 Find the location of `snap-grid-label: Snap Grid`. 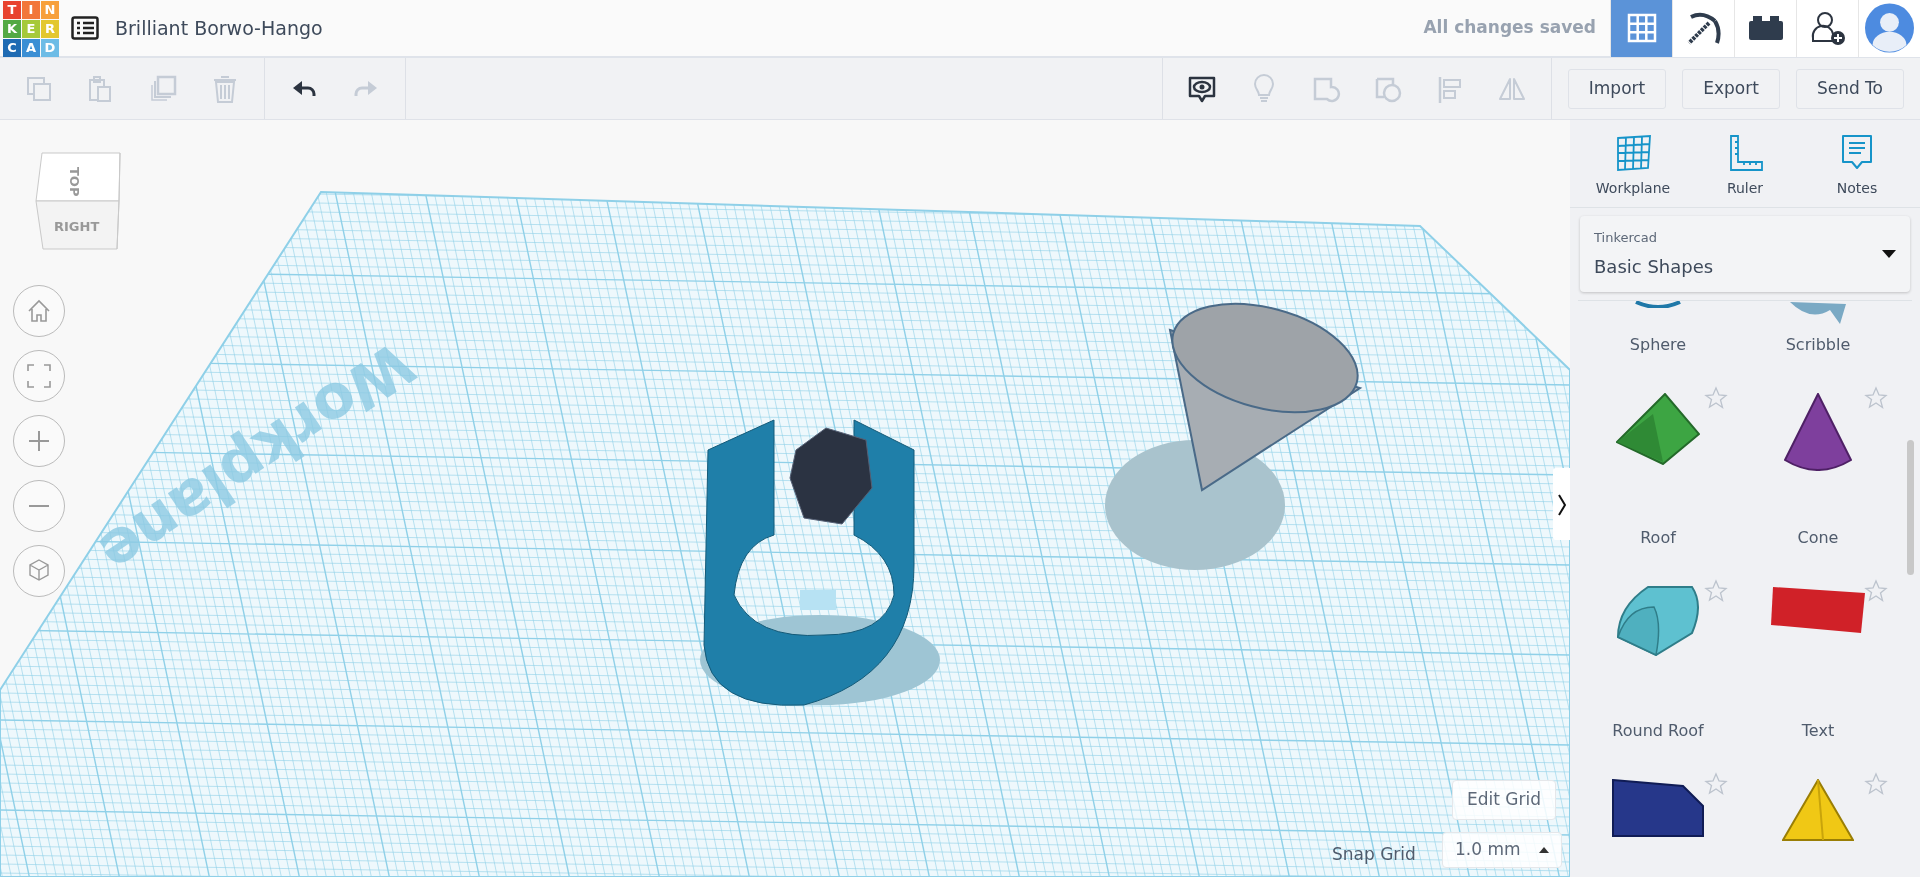

snap-grid-label: Snap Grid is located at coordinates (1374, 854).